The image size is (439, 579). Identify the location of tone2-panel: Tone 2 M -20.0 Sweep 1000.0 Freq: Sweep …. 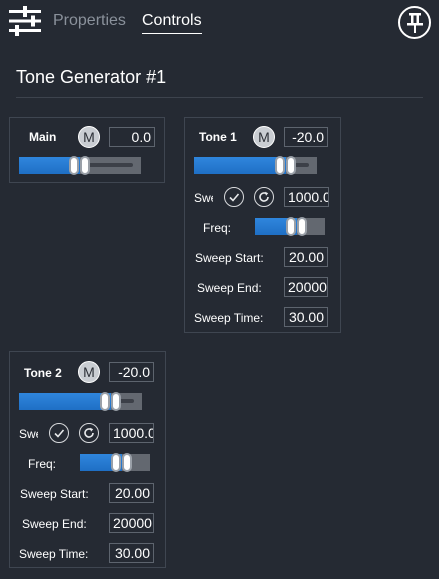
(87, 459).